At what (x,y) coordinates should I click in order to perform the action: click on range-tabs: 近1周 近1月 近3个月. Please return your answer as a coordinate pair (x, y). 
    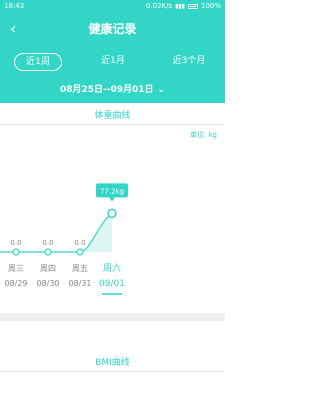
    Looking at the image, I should click on (114, 62).